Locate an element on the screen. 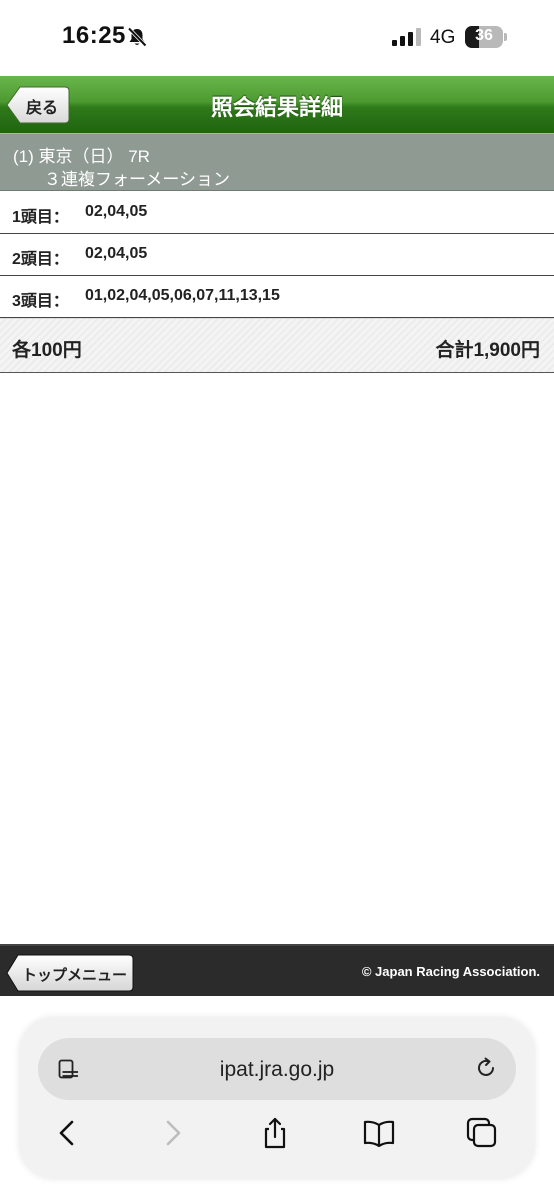  url-bar: ipat.jra.go.jp is located at coordinates (277, 1069).